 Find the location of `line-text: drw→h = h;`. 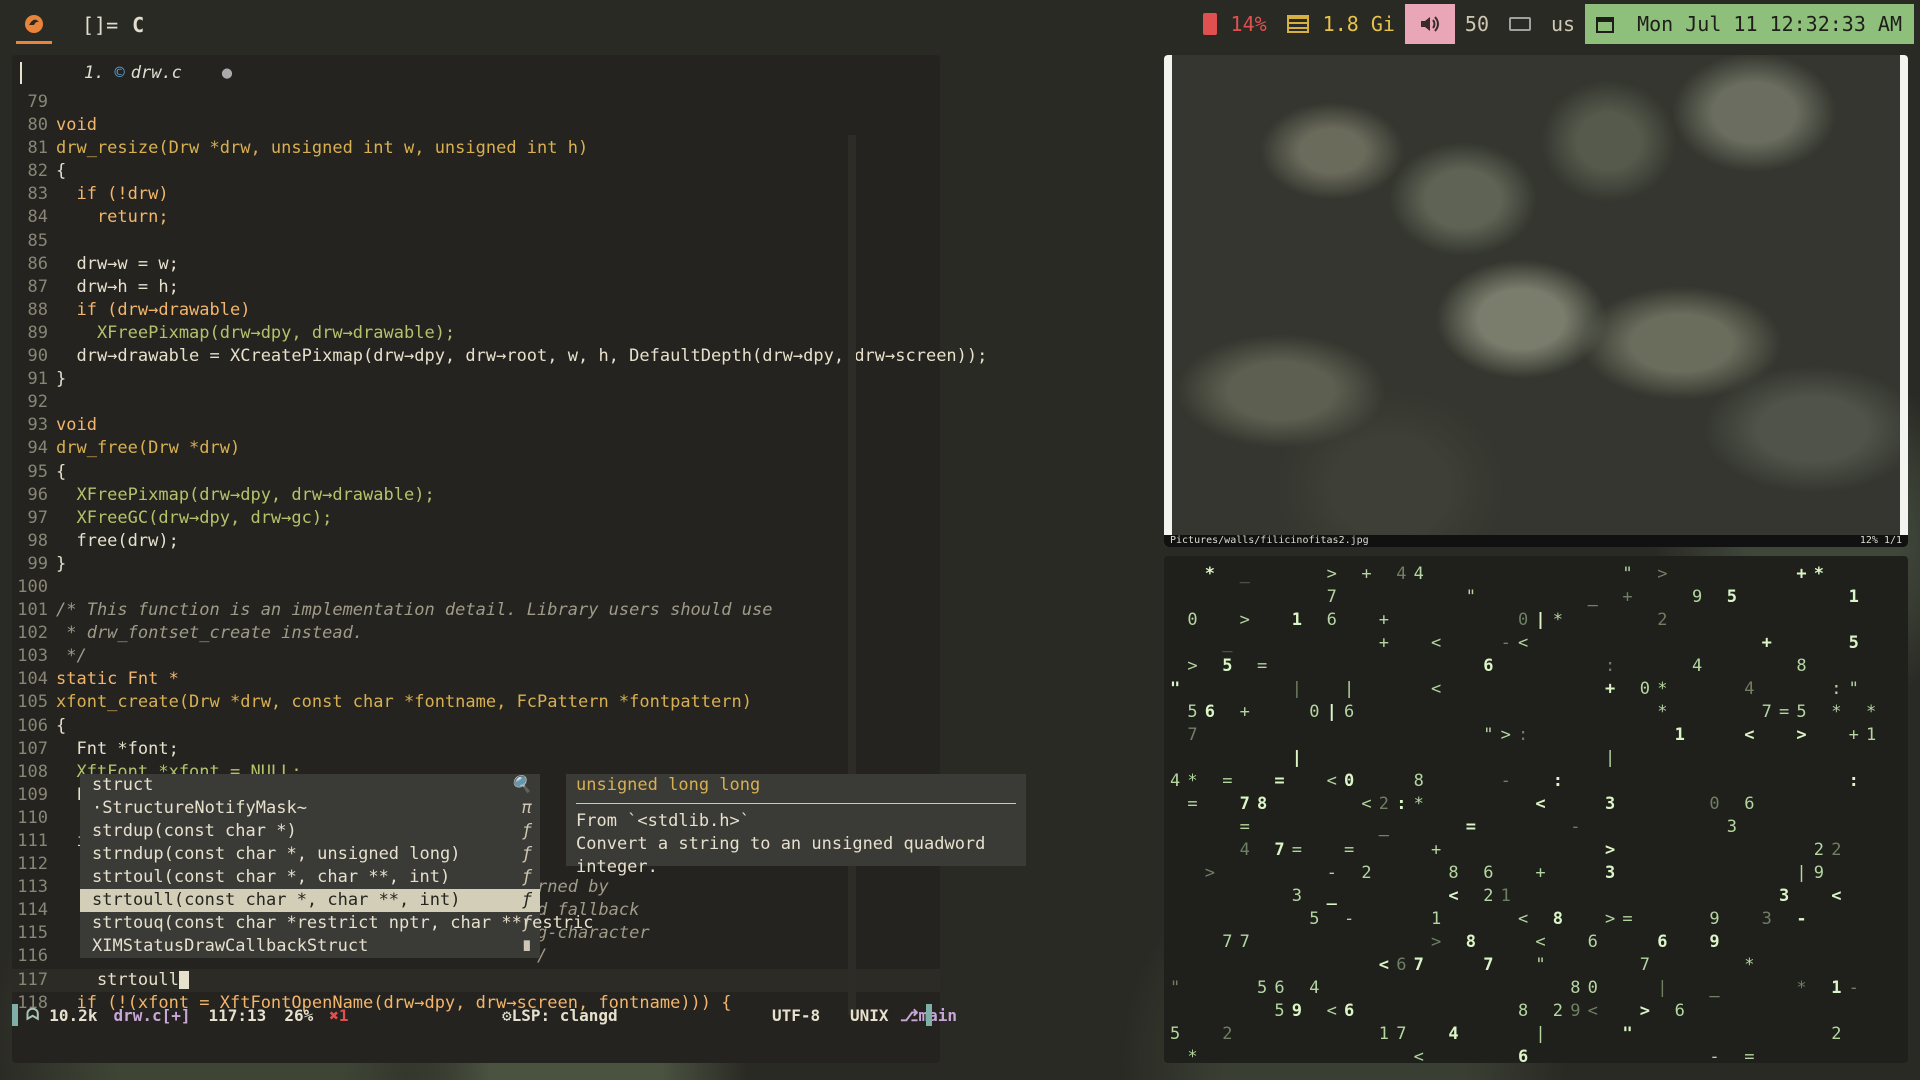

line-text: drw→h = h; is located at coordinates (117, 286).